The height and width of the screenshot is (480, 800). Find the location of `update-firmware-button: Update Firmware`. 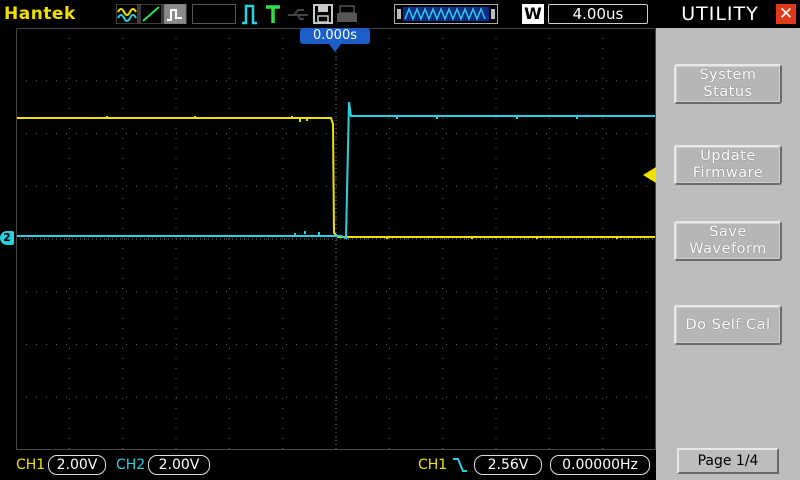

update-firmware-button: Update Firmware is located at coordinates (728, 165).